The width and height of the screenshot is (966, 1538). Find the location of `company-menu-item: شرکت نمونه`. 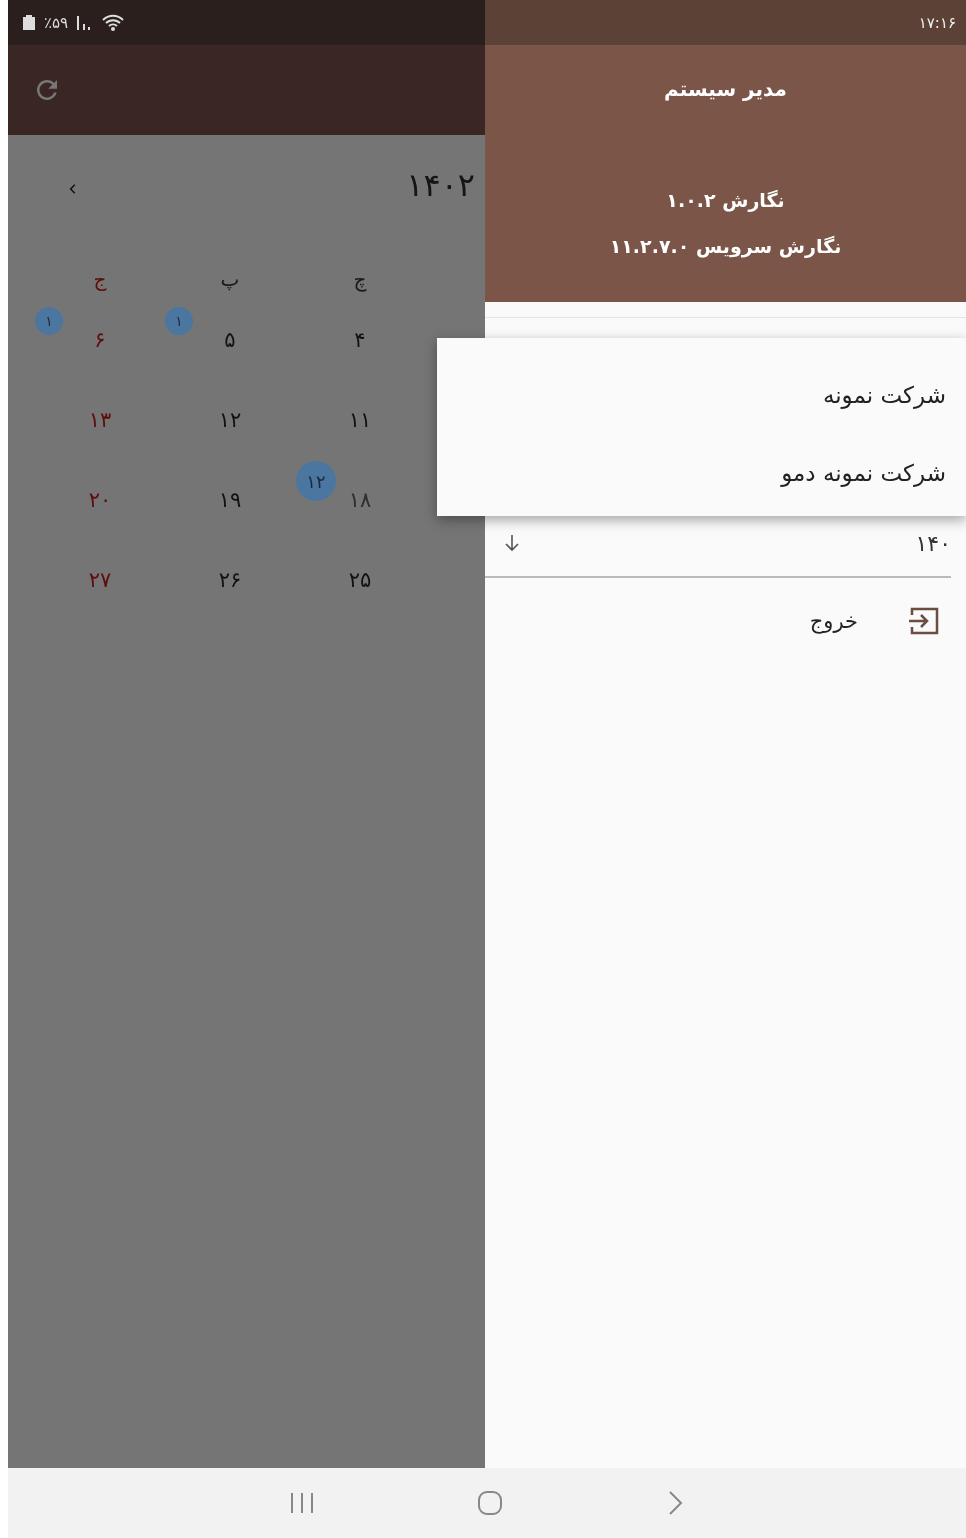

company-menu-item: شرکت نمونه is located at coordinates (701, 395).